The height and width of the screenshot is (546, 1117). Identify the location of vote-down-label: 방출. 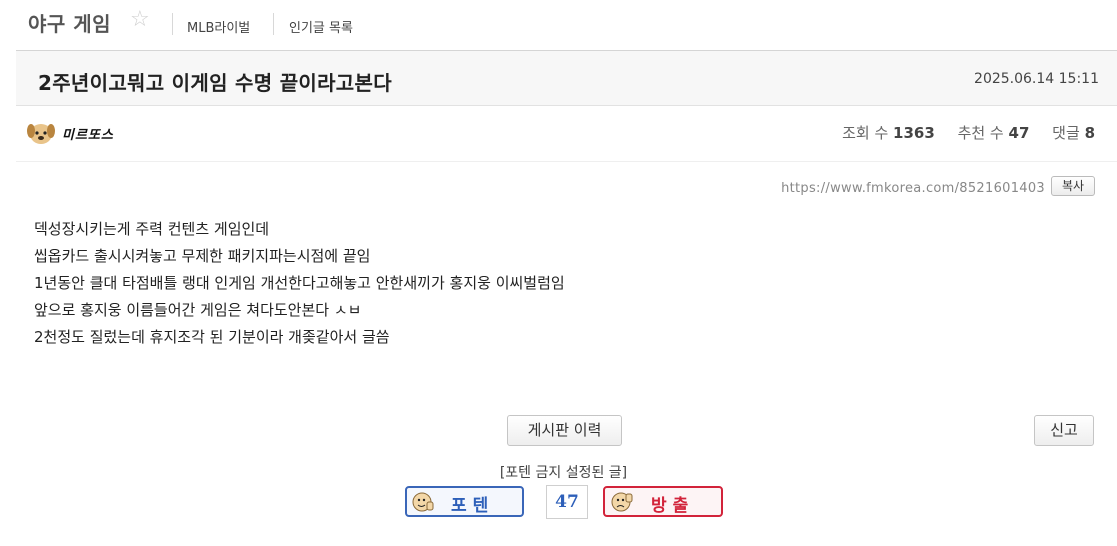
(673, 506).